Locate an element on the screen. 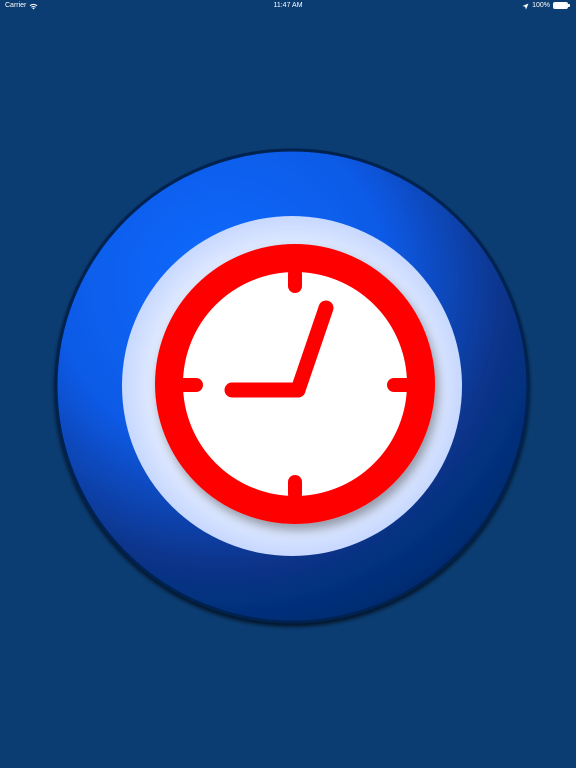 Image resolution: width=576 pixels, height=768 pixels. status-bar-time: 11:47 AM is located at coordinates (288, 5).